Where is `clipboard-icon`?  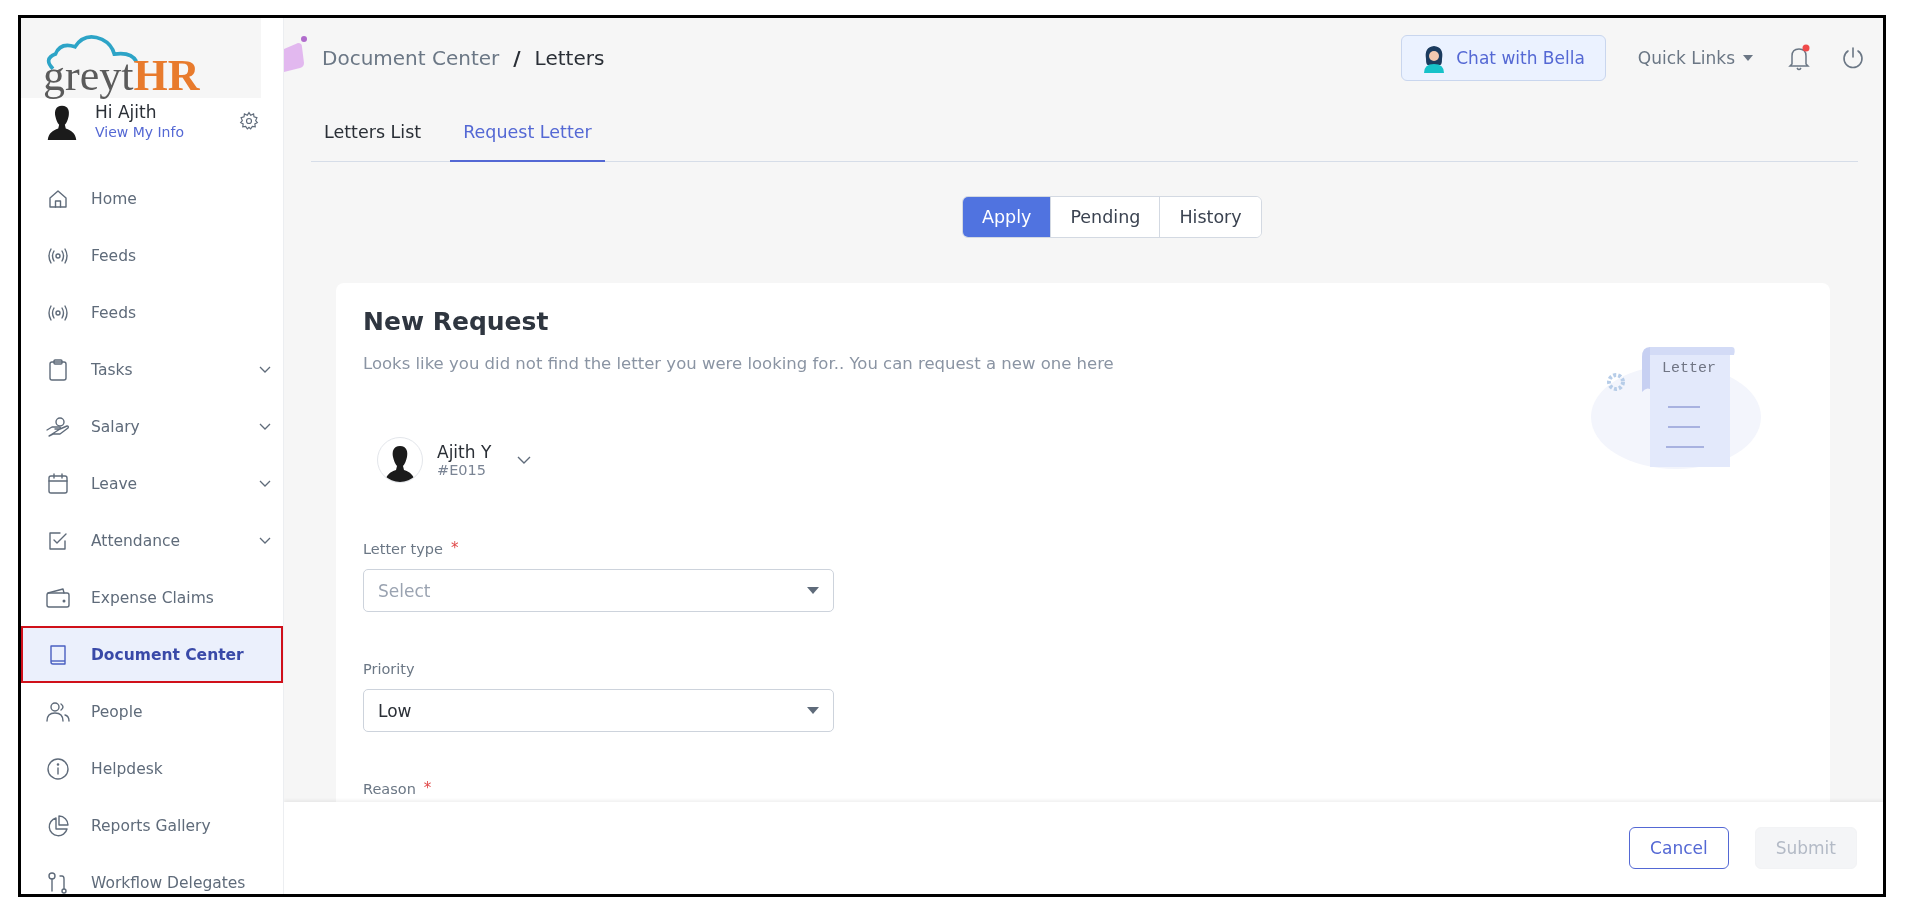
clipboard-icon is located at coordinates (58, 369).